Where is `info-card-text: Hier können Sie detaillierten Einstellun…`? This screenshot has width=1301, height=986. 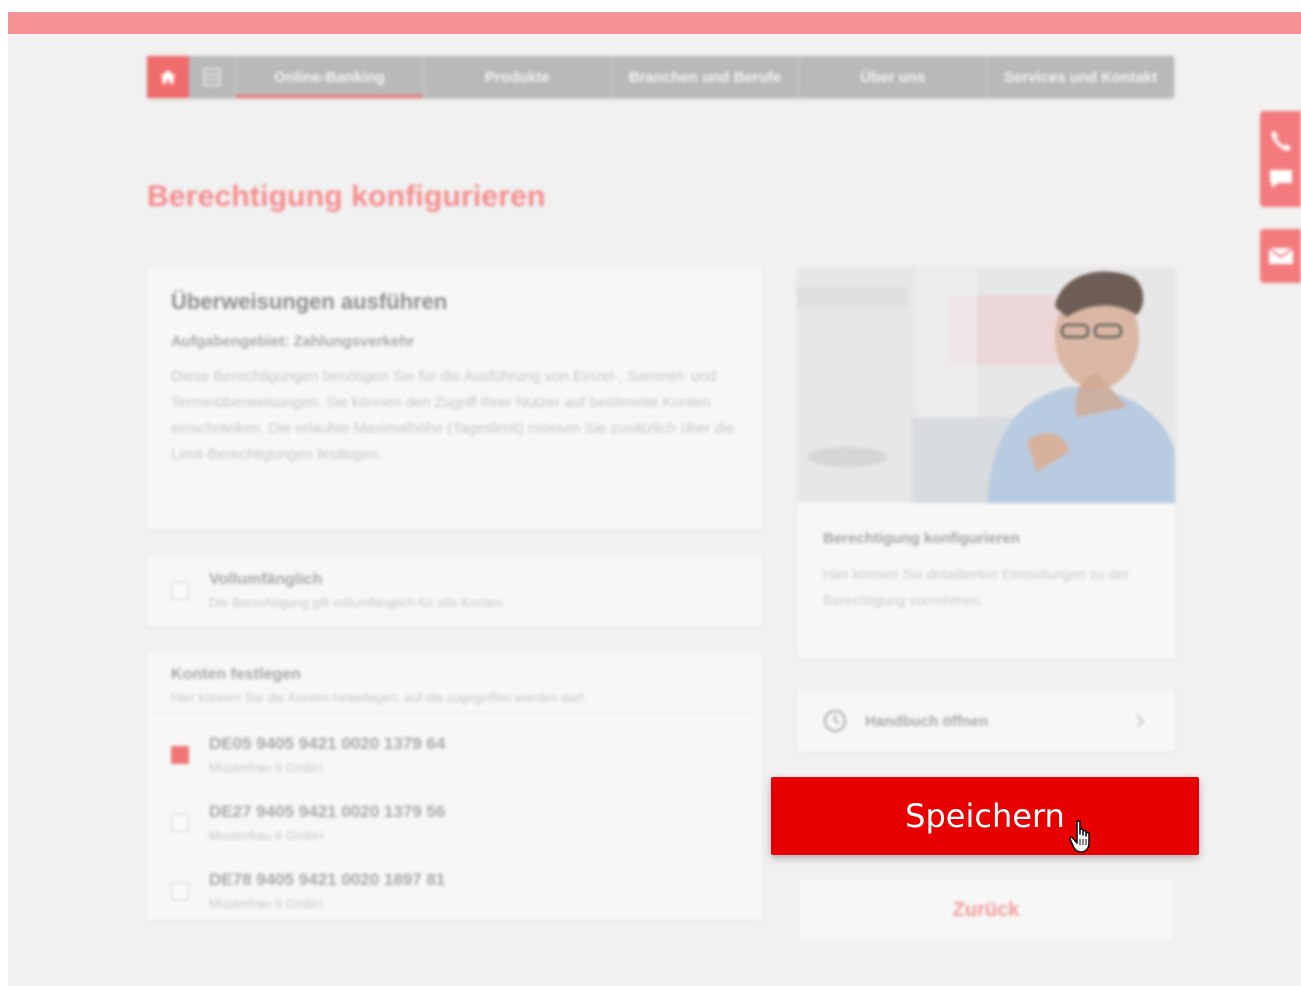
info-card-text: Hier können Sie detaillierten Einstellun… is located at coordinates (976, 587).